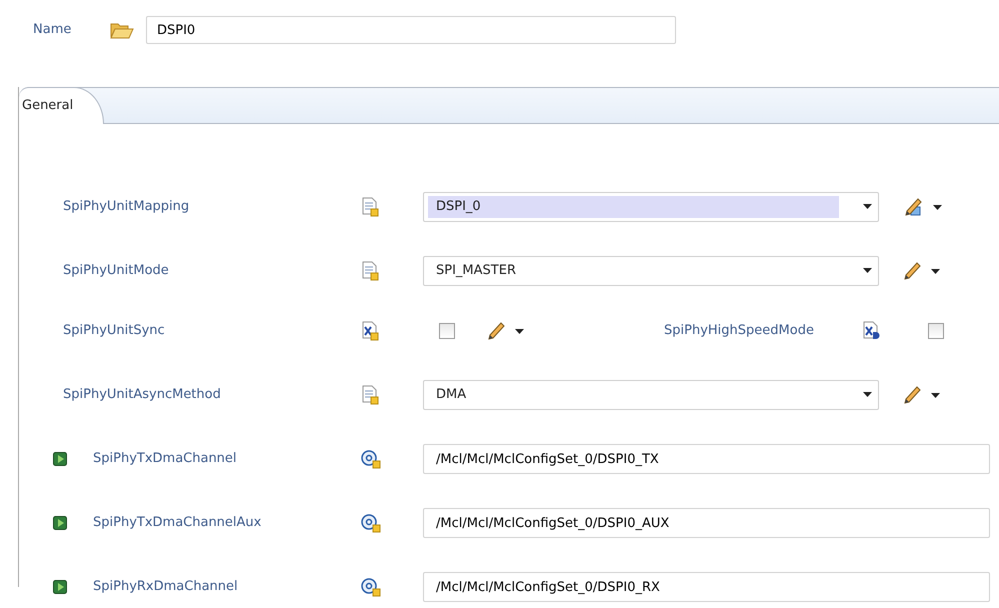 This screenshot has height=608, width=999. Describe the element at coordinates (651, 271) in the screenshot. I see `dropdown-field: SPI_MASTER` at that location.